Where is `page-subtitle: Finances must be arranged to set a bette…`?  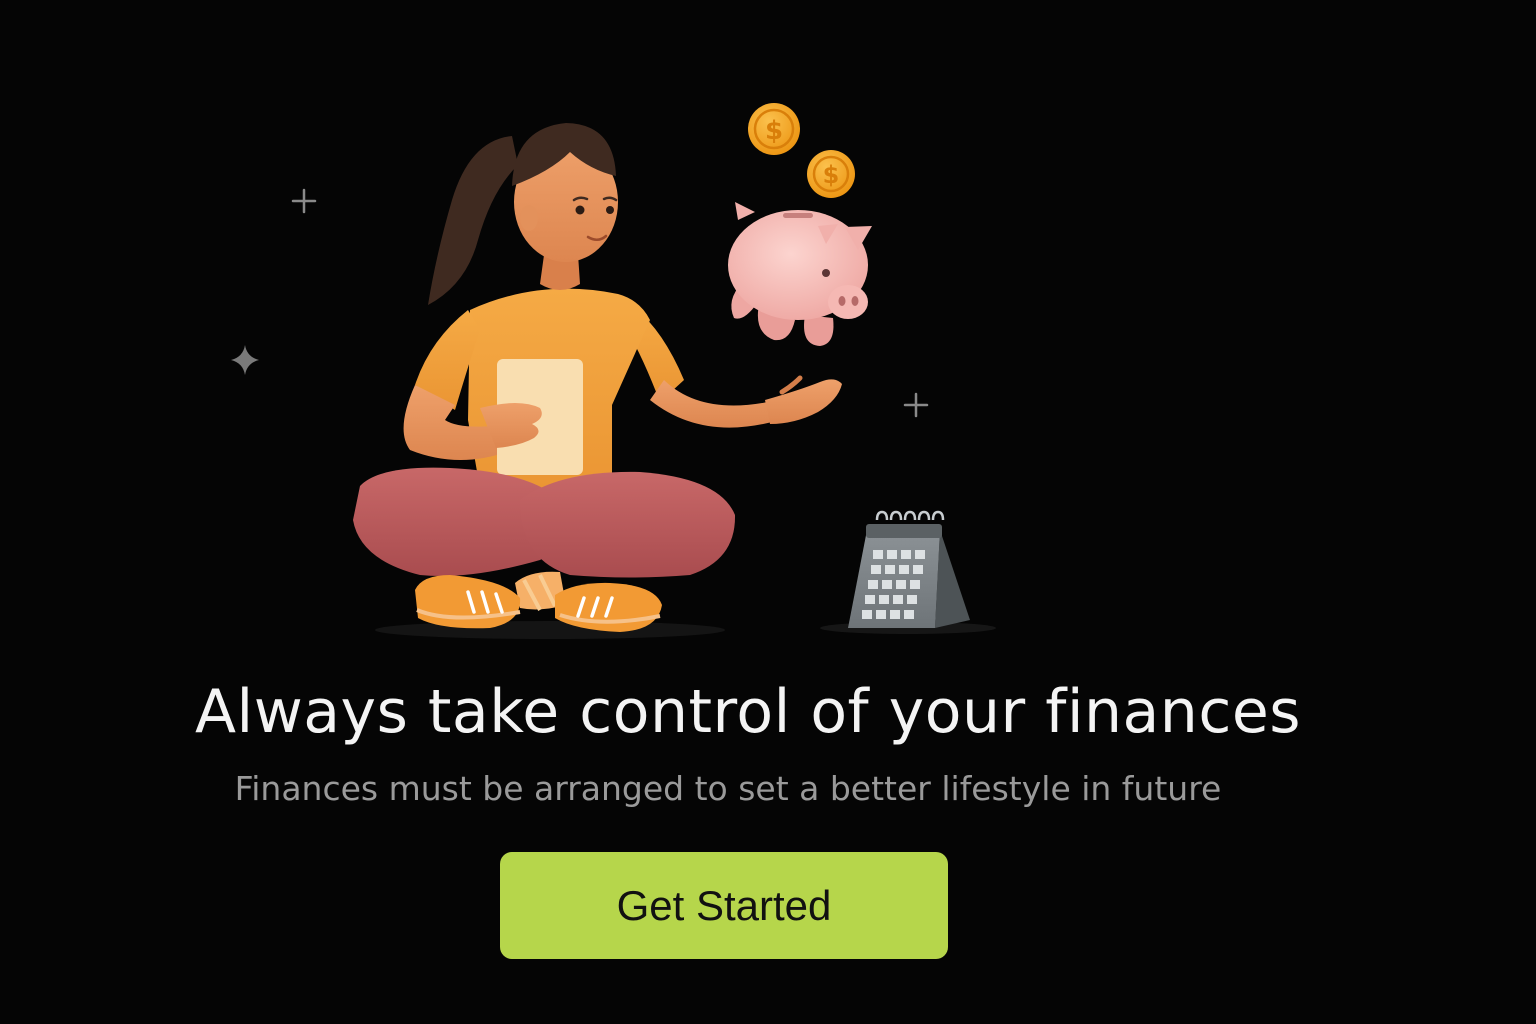 page-subtitle: Finances must be arranged to set a bette… is located at coordinates (728, 788).